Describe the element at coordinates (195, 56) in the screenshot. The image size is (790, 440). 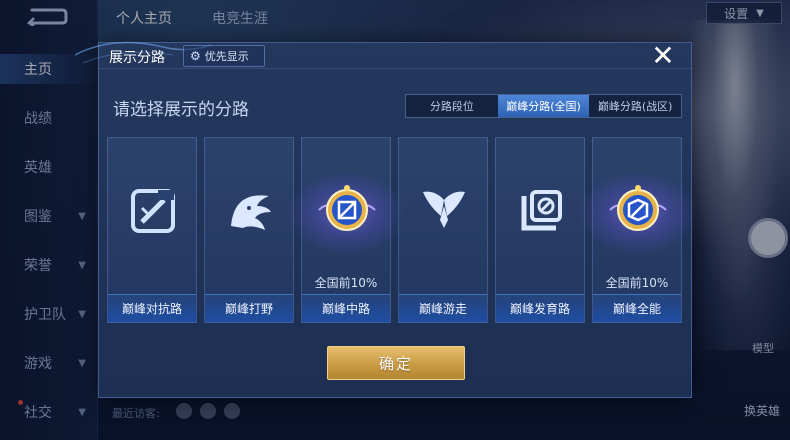
I see `gear-icon: ⚙` at that location.